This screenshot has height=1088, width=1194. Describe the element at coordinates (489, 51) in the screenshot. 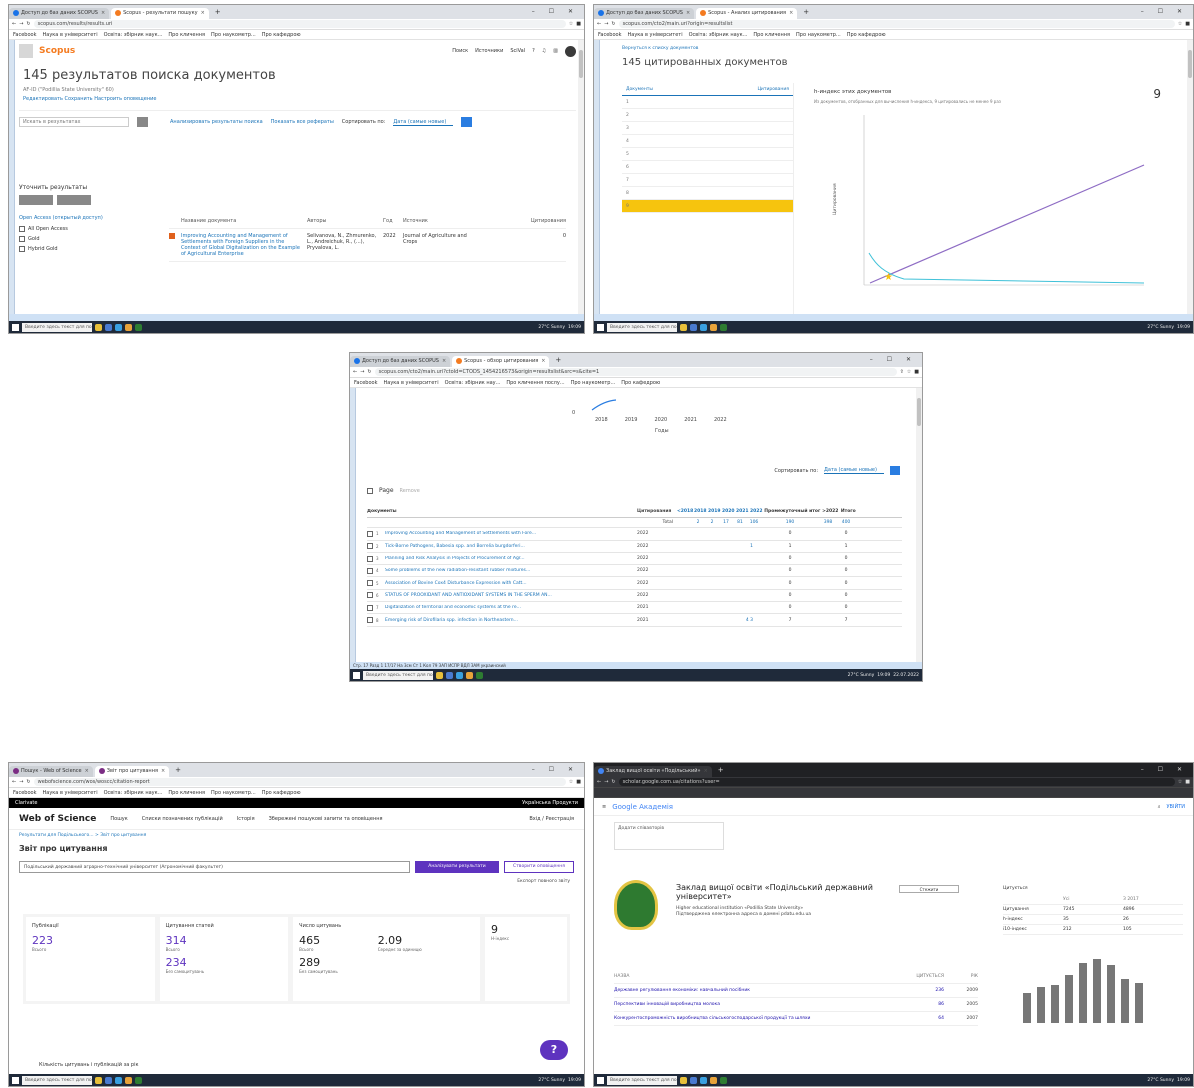

I see `nav-sources: Источники` at that location.